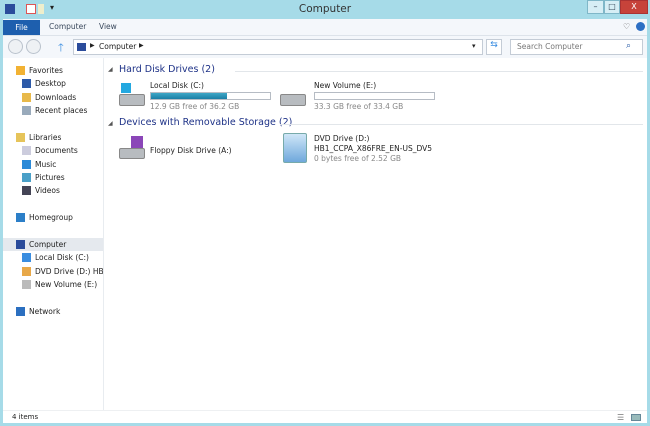 This screenshot has width=650, height=426. Describe the element at coordinates (358, 158) in the screenshot. I see `drive-space: 0 bytes free of 2.52 GB` at that location.